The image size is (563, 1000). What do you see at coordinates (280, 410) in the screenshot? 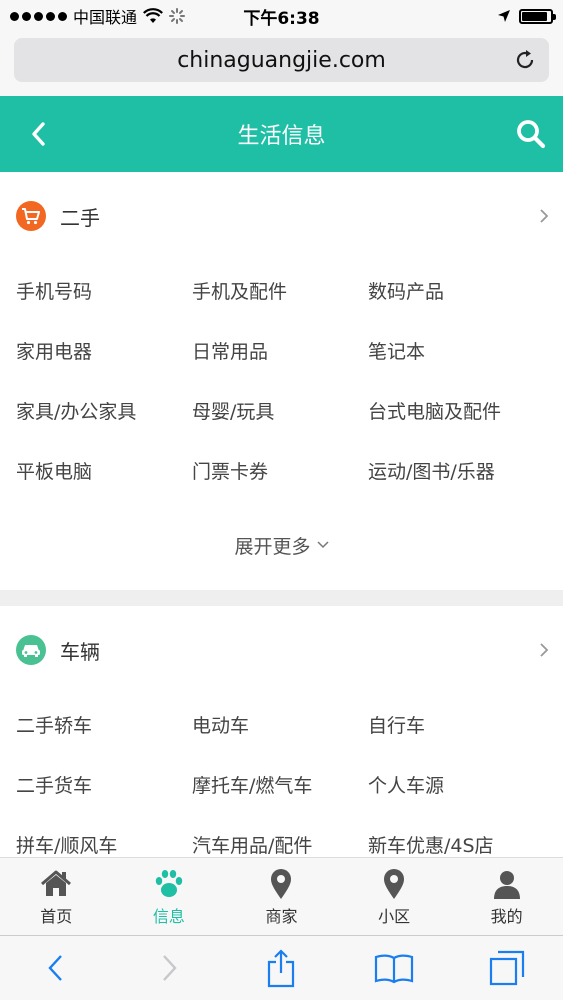
I see `category-item: 母婴/玩具` at bounding box center [280, 410].